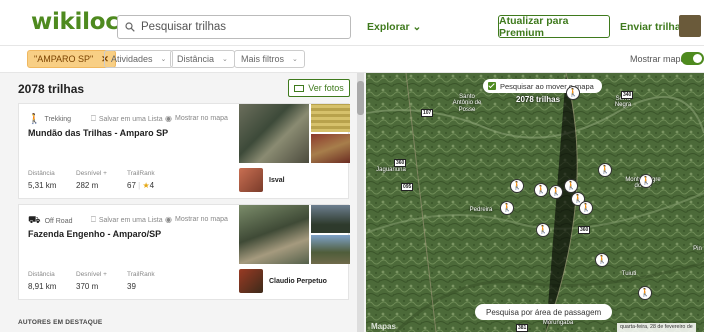 The width and height of the screenshot is (704, 332). What do you see at coordinates (391, 170) in the screenshot?
I see `place-label: Jaguariúna` at bounding box center [391, 170].